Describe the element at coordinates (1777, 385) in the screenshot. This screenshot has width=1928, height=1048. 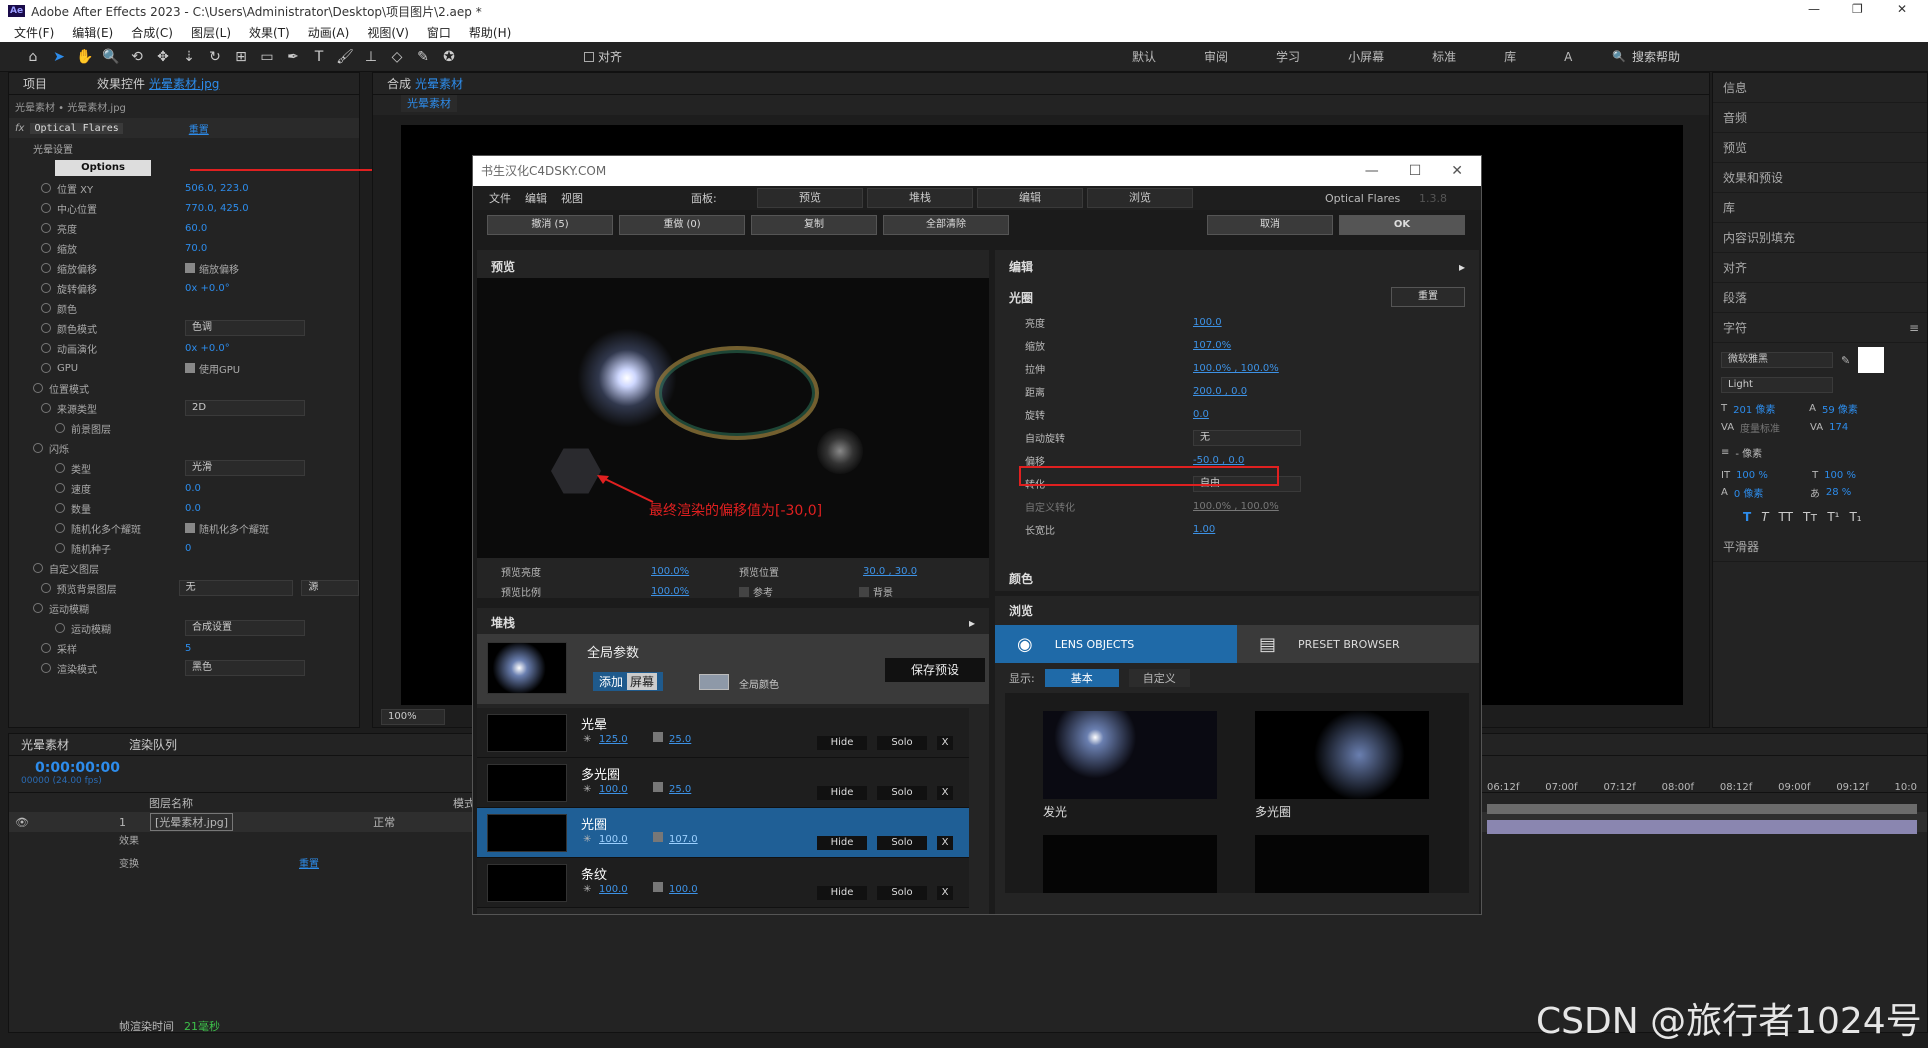
I see `font-style-dropdown: Light` at that location.